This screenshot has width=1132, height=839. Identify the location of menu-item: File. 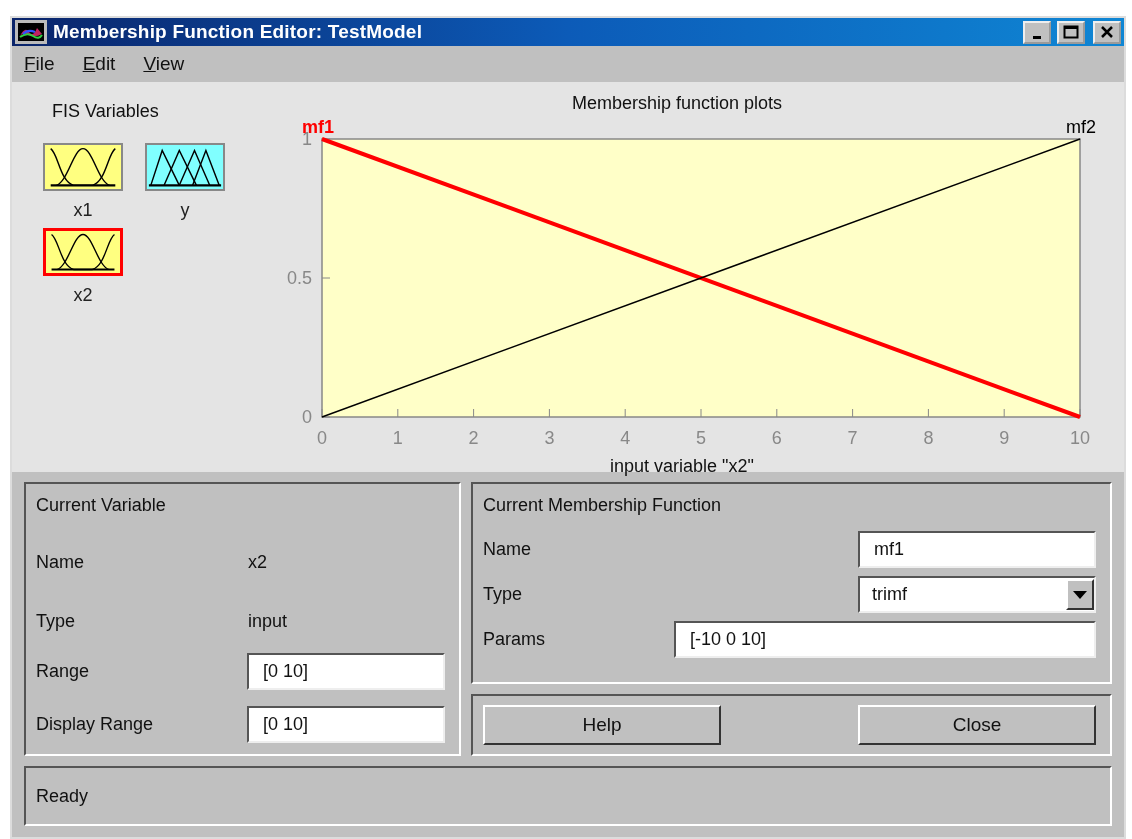
(39, 64).